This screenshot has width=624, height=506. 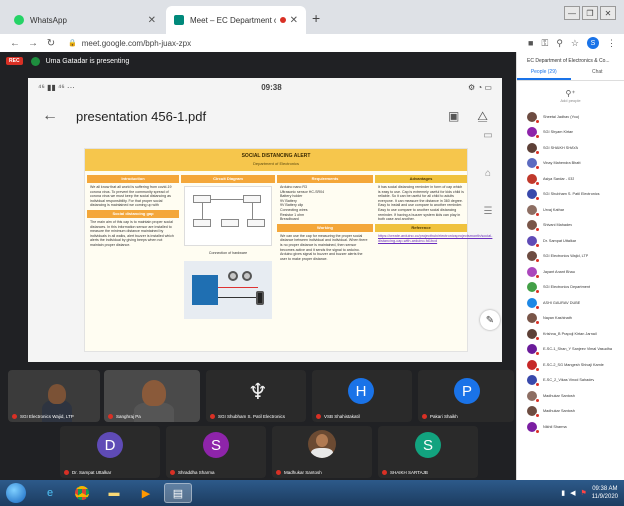 I want to click on reload-button: ↻, so click(x=51, y=43).